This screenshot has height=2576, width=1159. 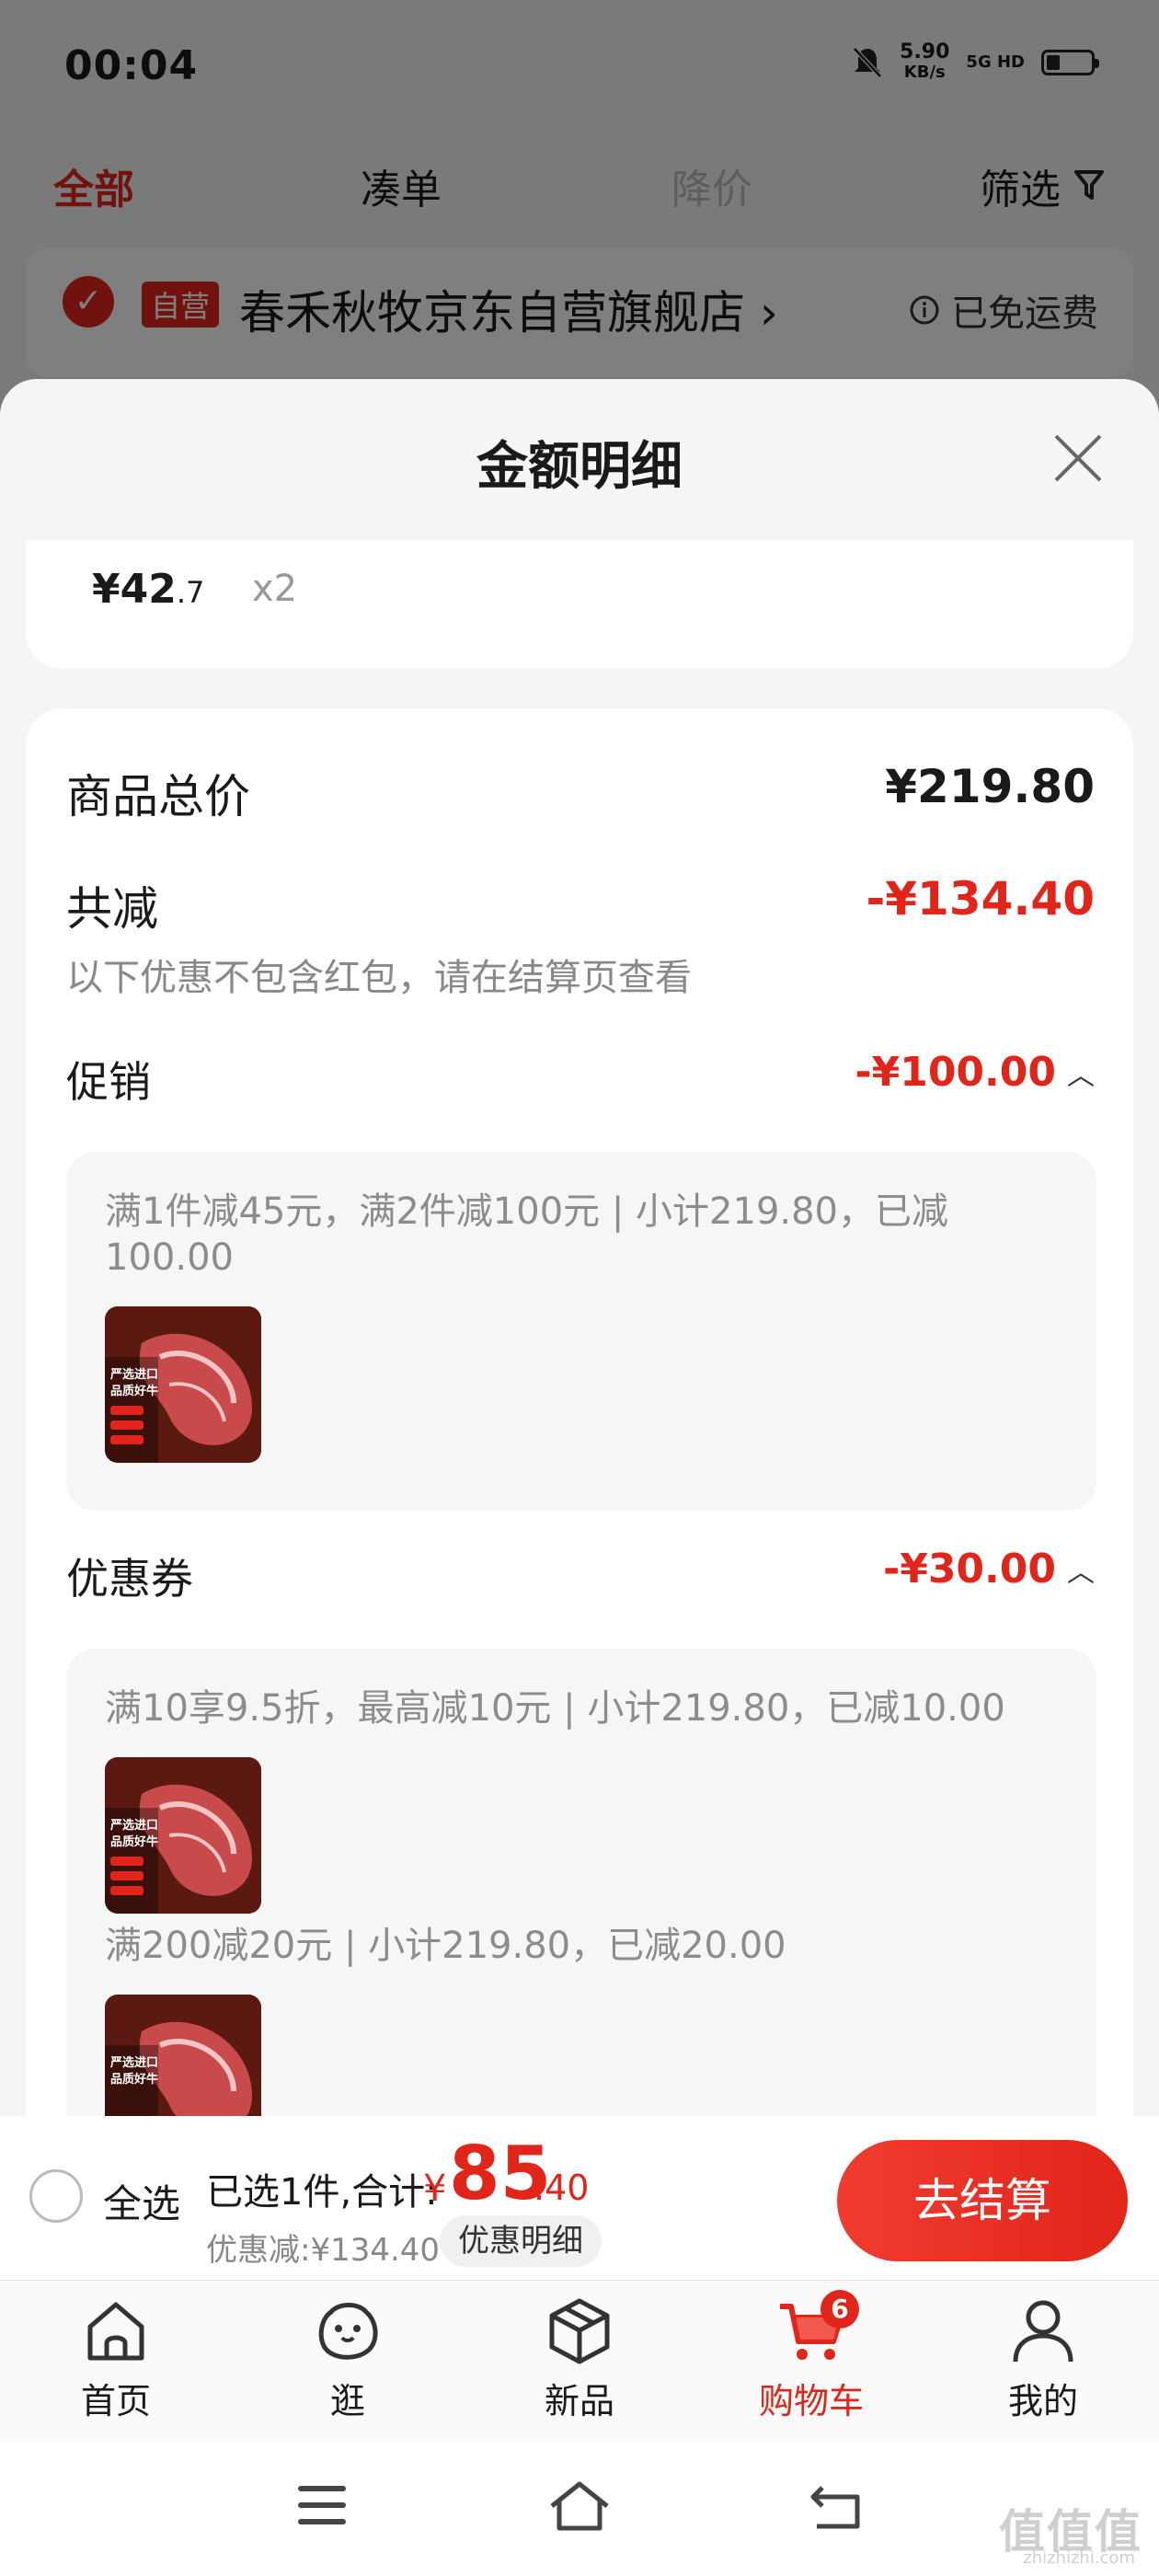 I want to click on coupon-rule-1: 满10享9.5折，最高减10元 | 小计219.80，已减10.00, so click(x=555, y=1708).